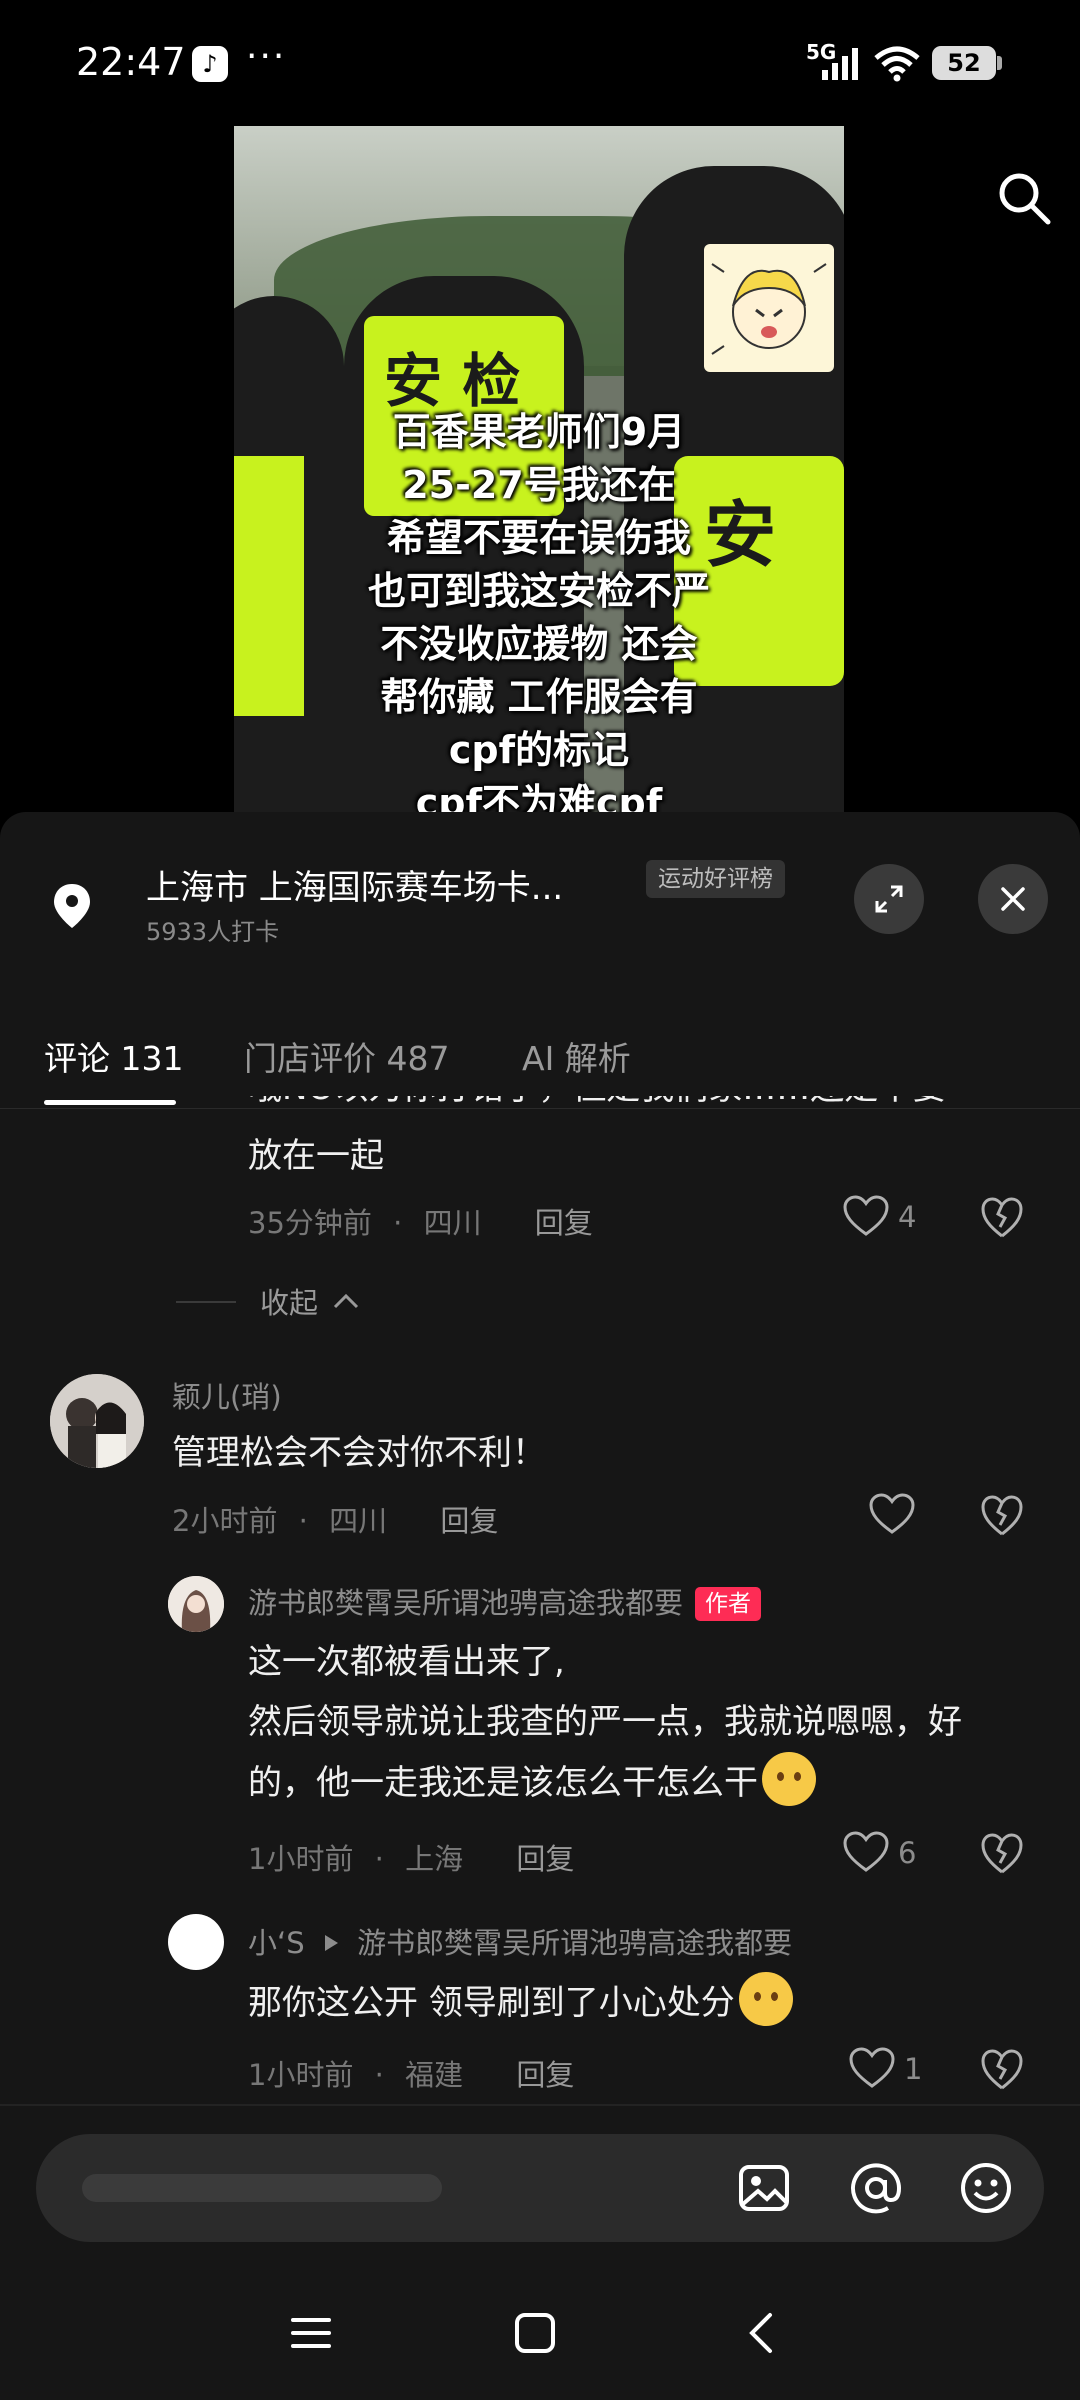  What do you see at coordinates (346, 1301) in the screenshot?
I see `chevron-up-icon` at bounding box center [346, 1301].